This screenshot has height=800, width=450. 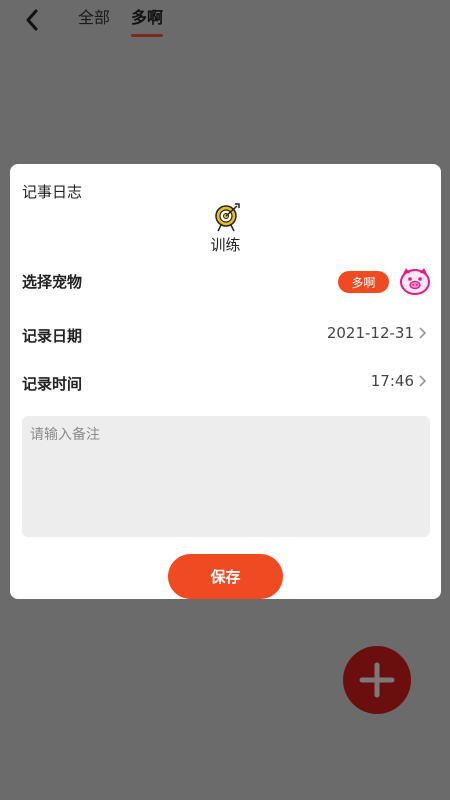 What do you see at coordinates (52, 282) in the screenshot?
I see `pet-row-label: 选择宠物` at bounding box center [52, 282].